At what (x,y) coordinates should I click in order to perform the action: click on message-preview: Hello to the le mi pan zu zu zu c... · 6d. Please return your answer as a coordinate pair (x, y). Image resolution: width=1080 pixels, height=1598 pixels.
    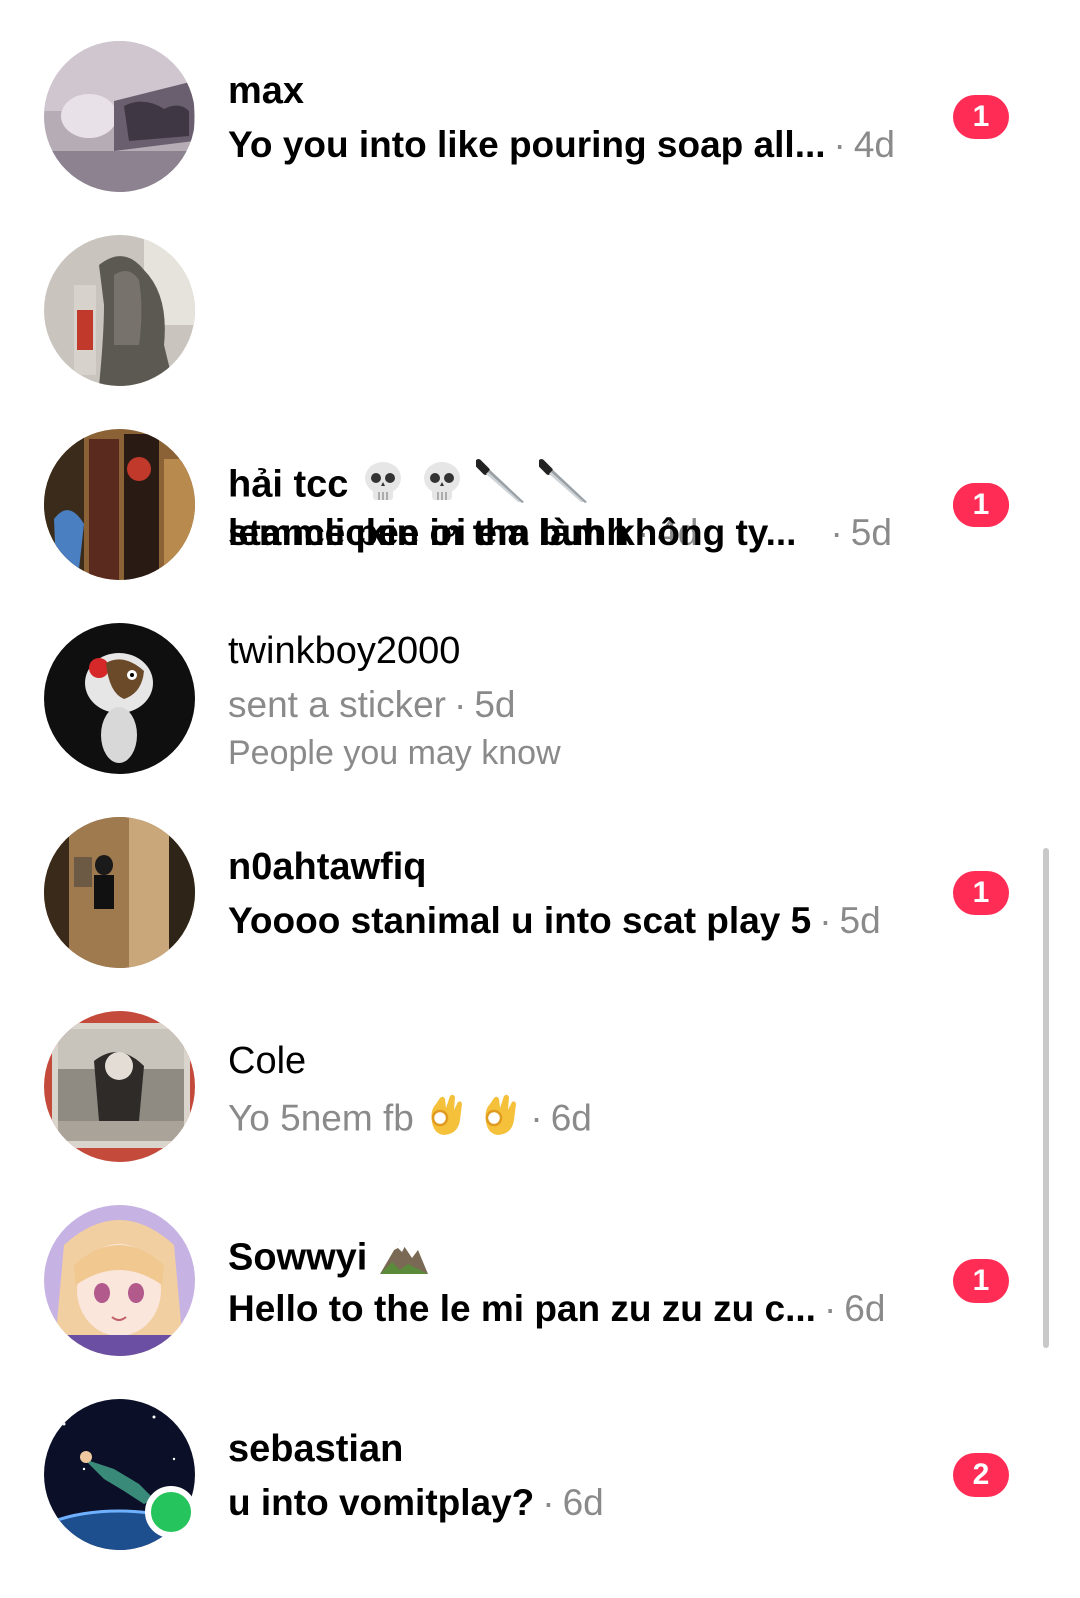
    Looking at the image, I should click on (556, 1309).